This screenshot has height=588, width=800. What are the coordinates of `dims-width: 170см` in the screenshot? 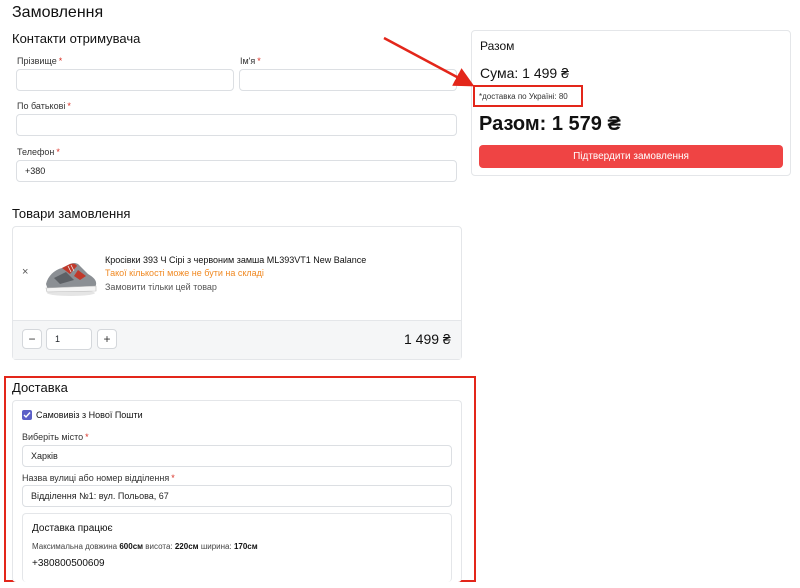 It's located at (245, 546).